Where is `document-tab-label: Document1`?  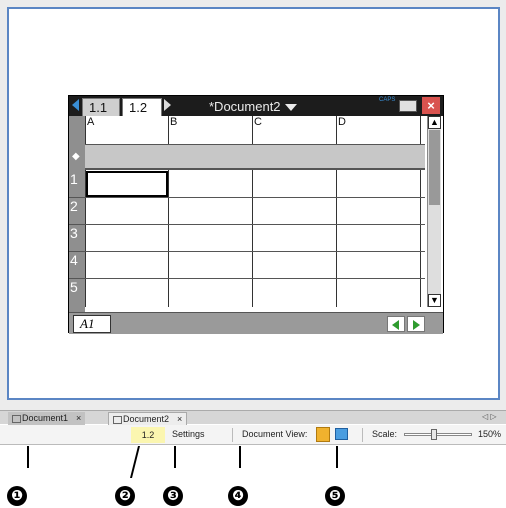
document-tab-label: Document1 is located at coordinates (45, 418).